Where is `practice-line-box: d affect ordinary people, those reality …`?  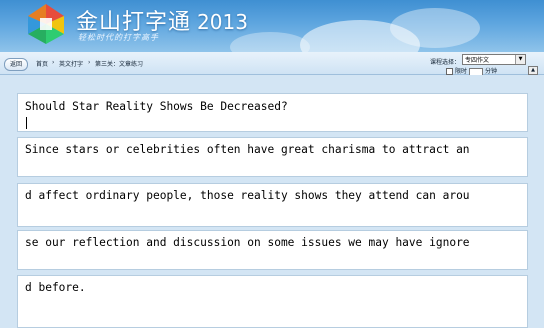 practice-line-box: d affect ordinary people, those reality … is located at coordinates (272, 205).